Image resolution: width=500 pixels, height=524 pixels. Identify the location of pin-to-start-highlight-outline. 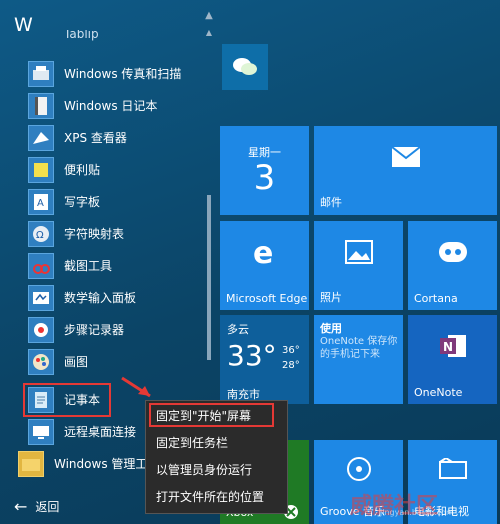
(211, 415).